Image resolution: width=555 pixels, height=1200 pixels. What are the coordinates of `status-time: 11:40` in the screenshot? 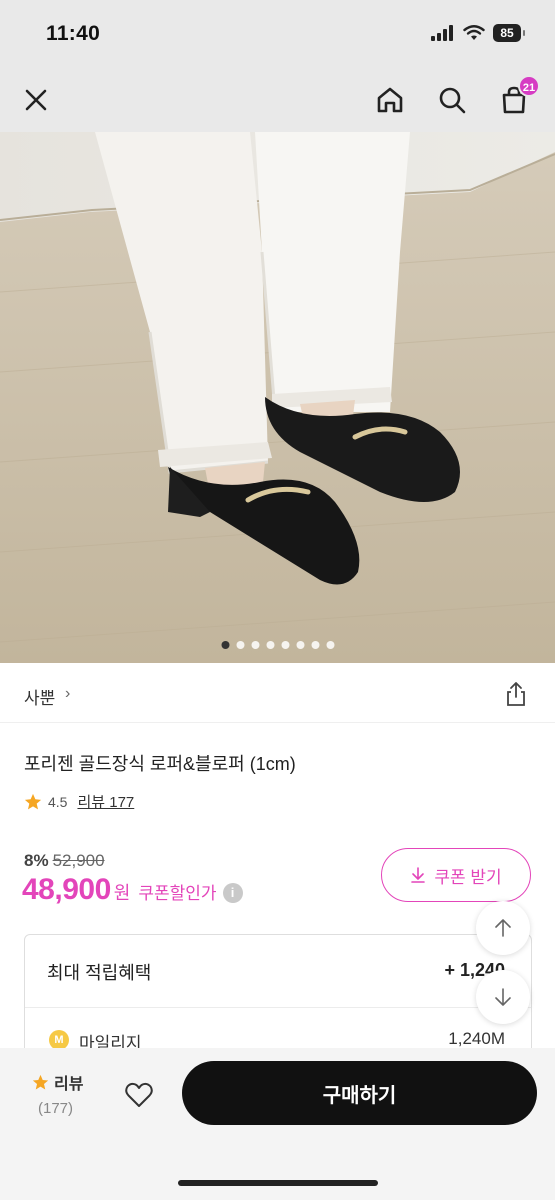 It's located at (73, 33).